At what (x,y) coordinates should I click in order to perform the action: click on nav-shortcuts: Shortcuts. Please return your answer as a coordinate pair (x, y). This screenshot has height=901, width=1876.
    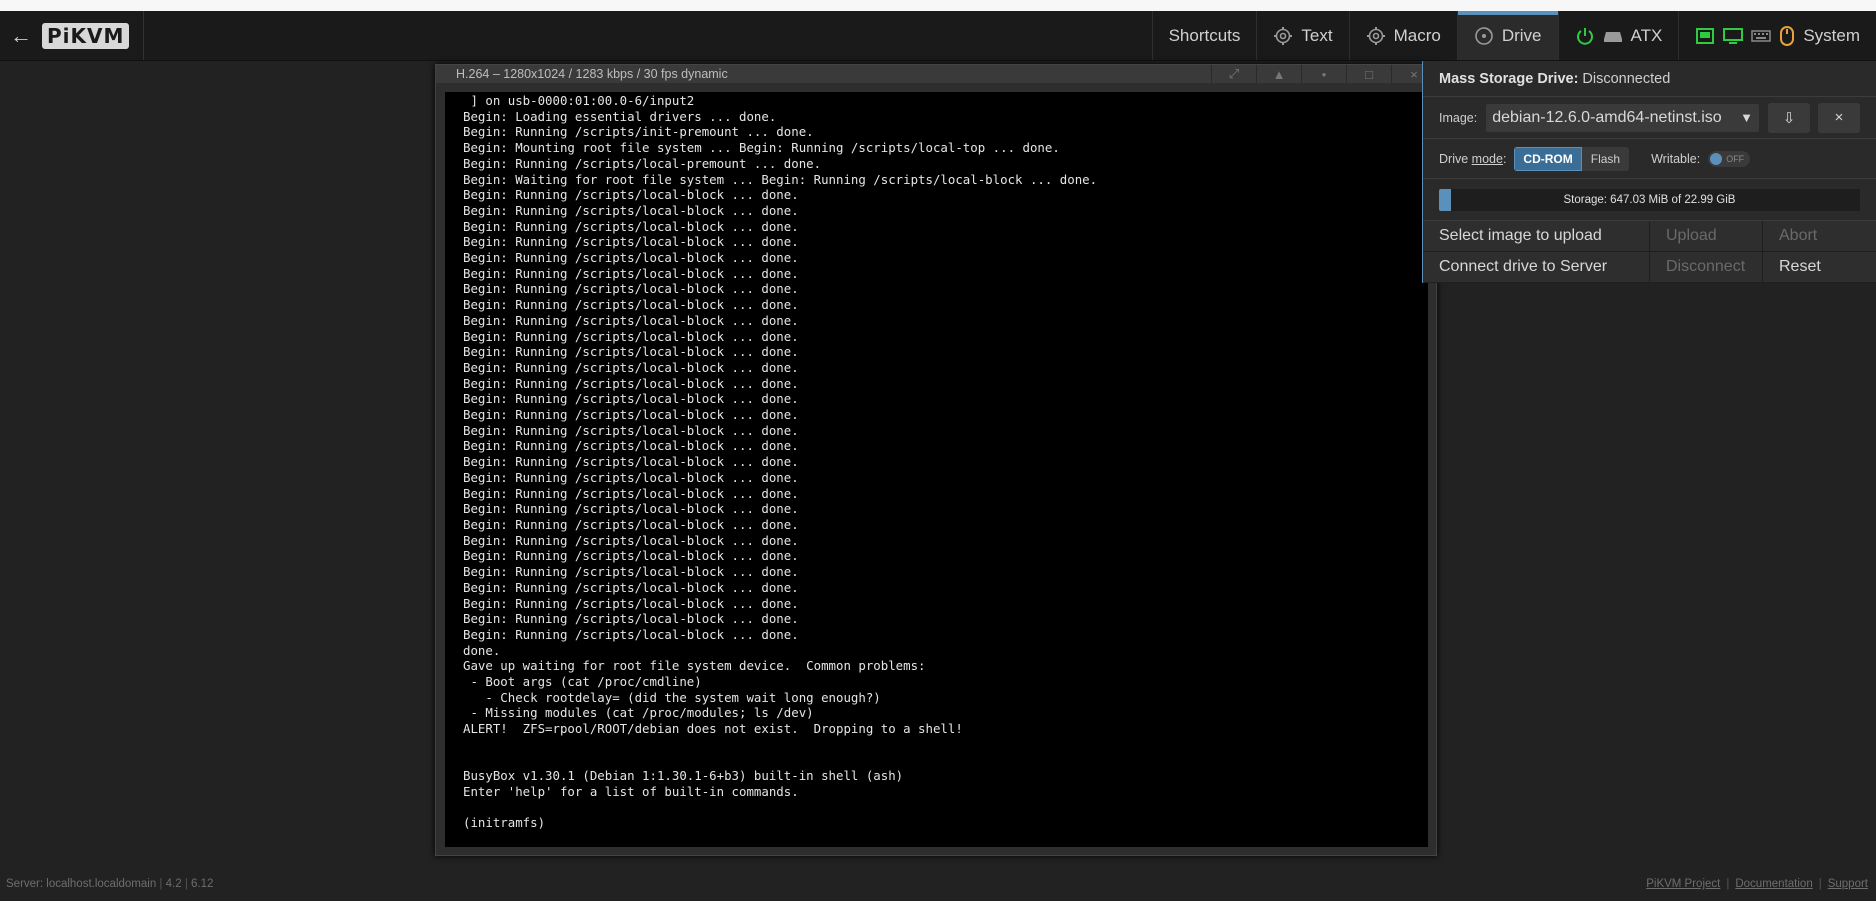
    Looking at the image, I should click on (1204, 35).